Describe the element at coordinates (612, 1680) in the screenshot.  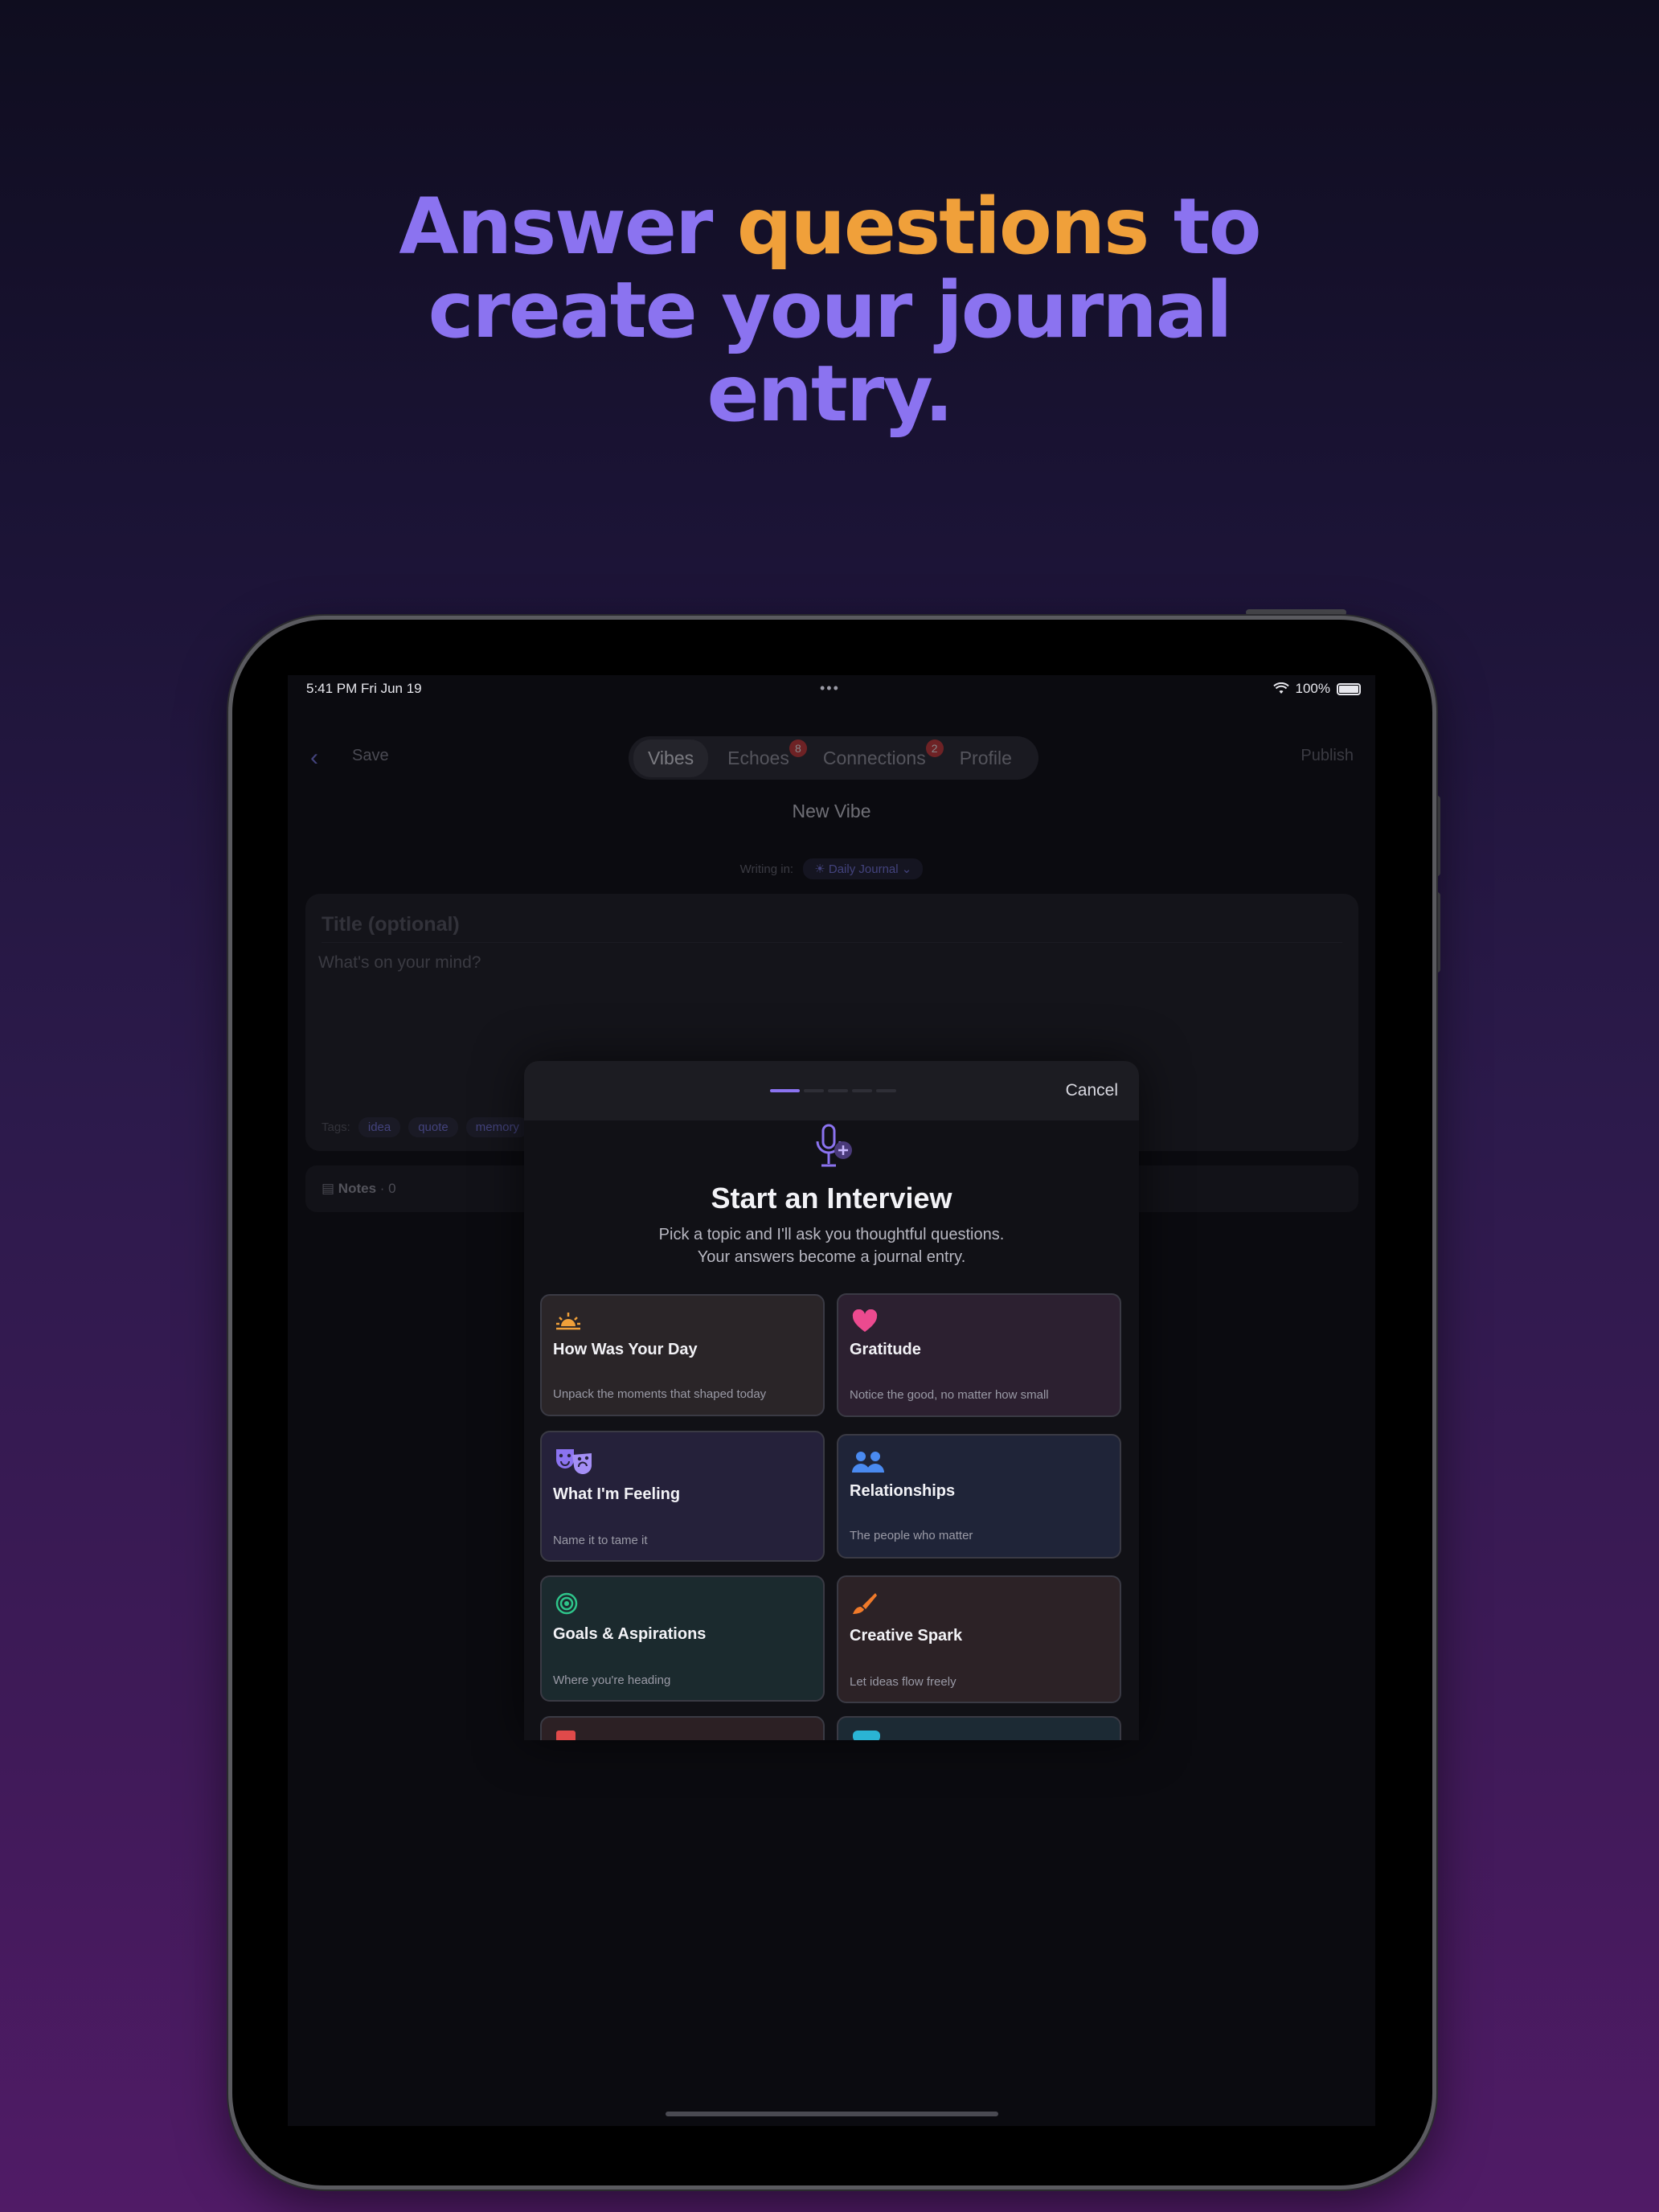
I see `topic-desc: Where you're heading` at that location.